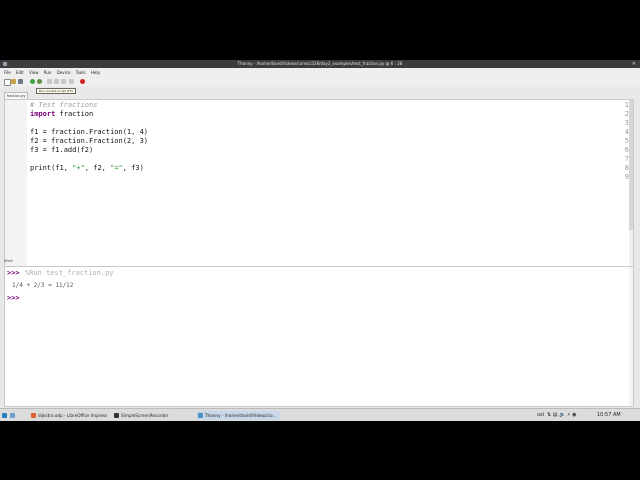 This screenshot has width=640, height=480. What do you see at coordinates (320, 82) in the screenshot?
I see `toolbar` at bounding box center [320, 82].